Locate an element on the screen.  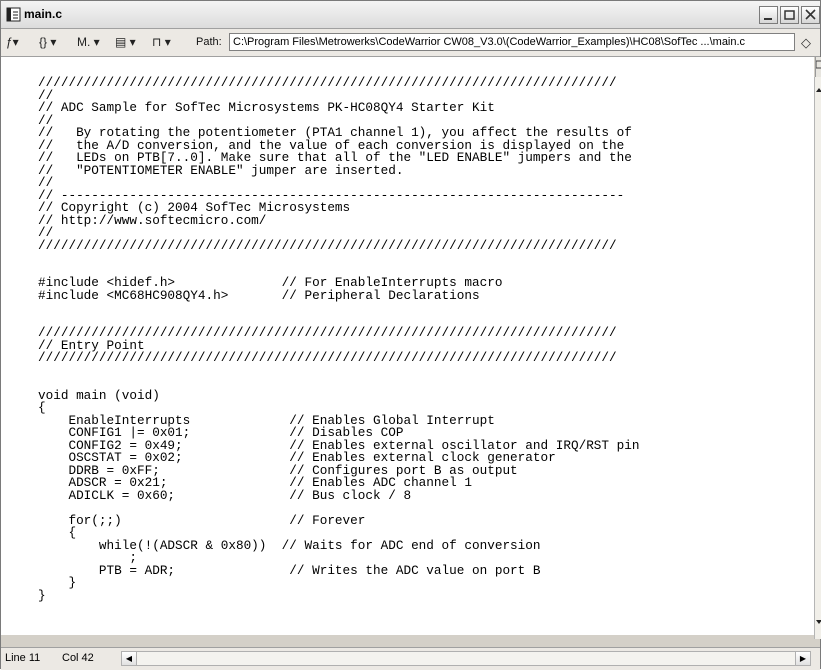
function-menu-button: ƒ▾ is located at coordinates (12, 42).